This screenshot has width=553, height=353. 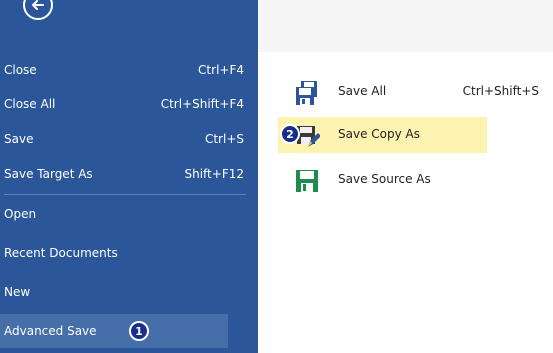 I want to click on menu-item-shortcut: Ctrl+S, so click(x=224, y=139).